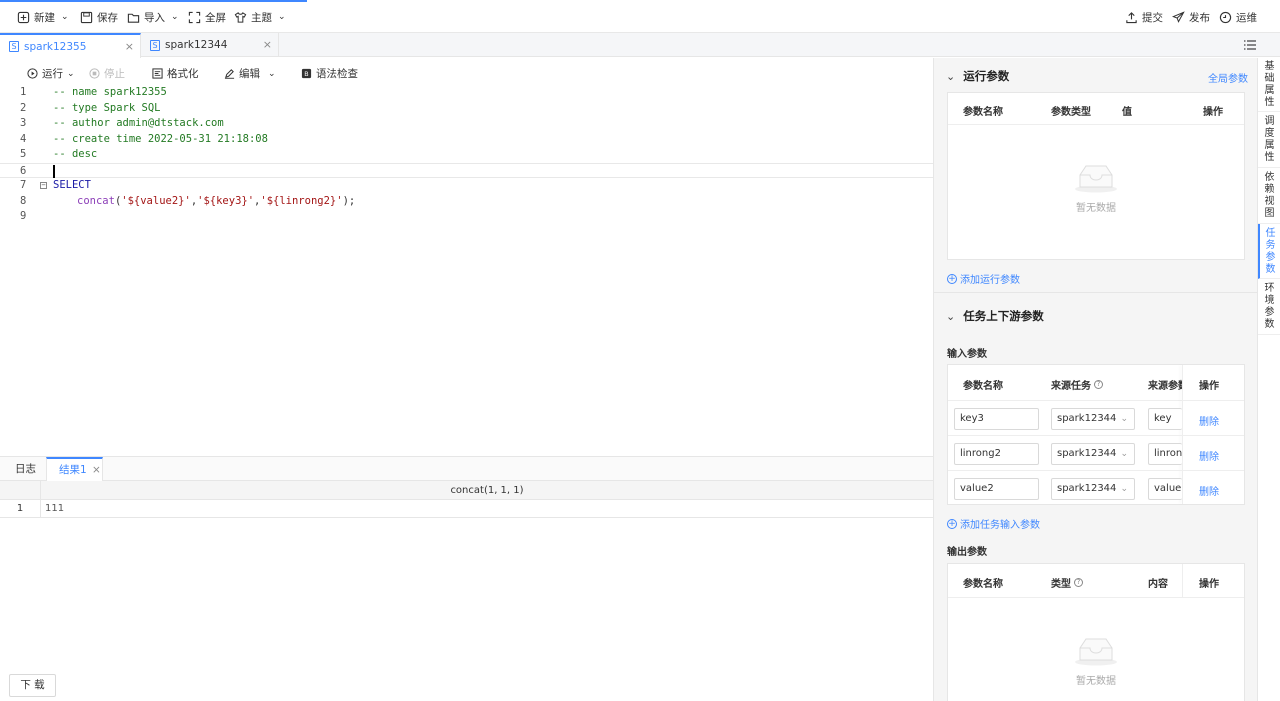  Describe the element at coordinates (20, 490) in the screenshot. I see `row-number-header` at that location.